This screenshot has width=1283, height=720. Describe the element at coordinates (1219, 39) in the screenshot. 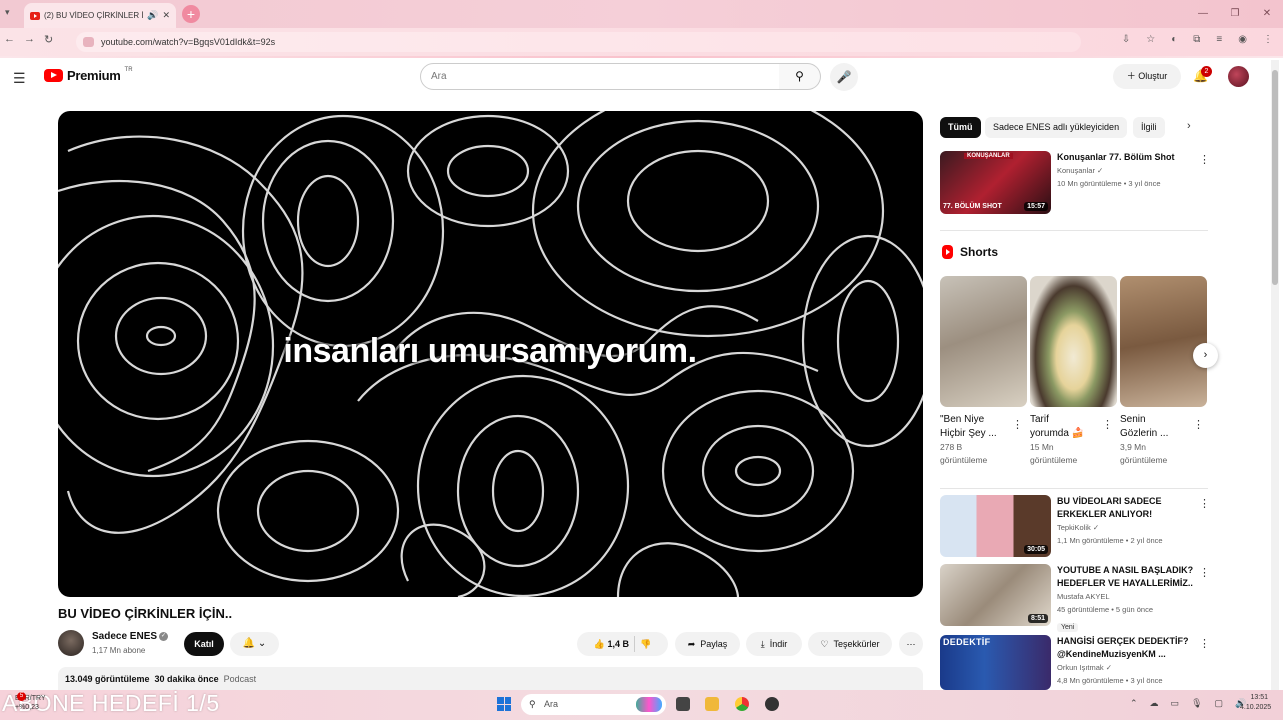

I see `media-icon: ≡` at that location.